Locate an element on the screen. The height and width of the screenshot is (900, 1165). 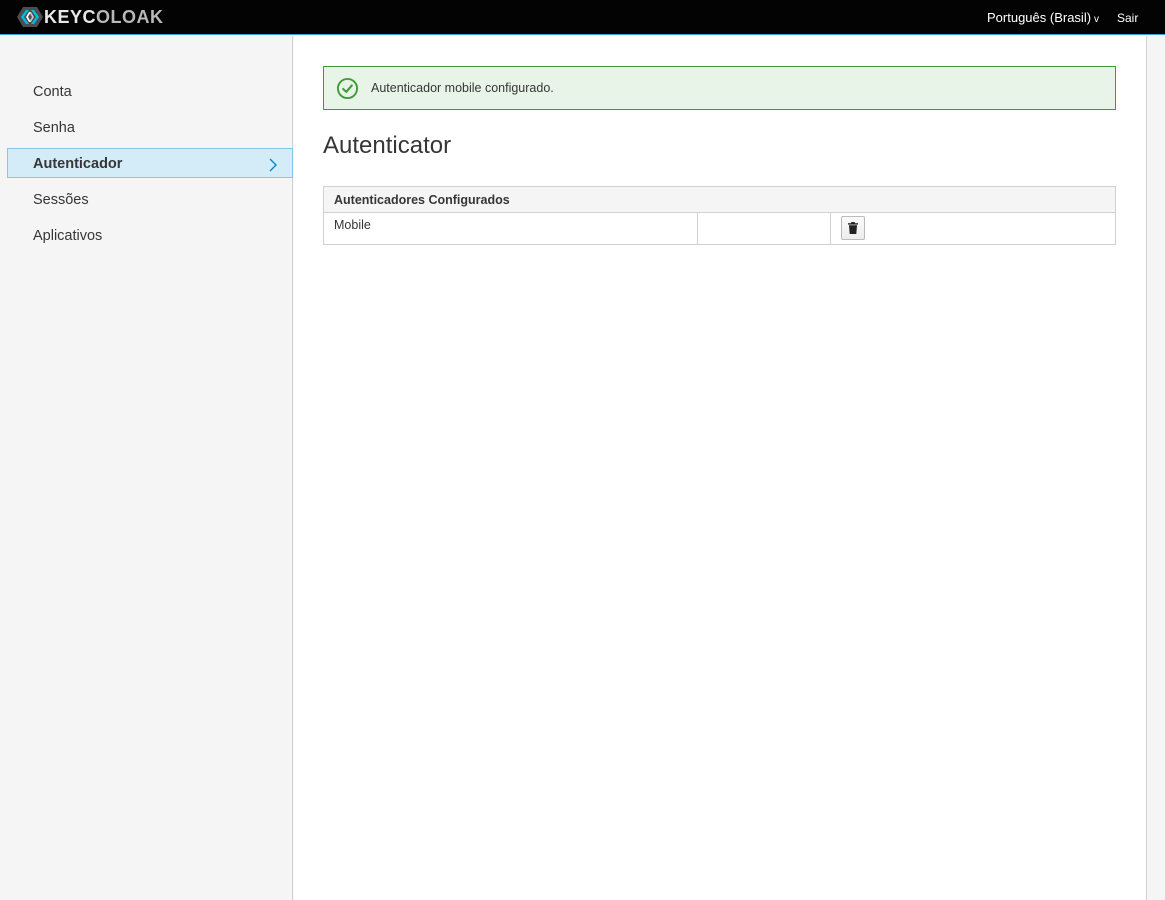
sidebar-item-label: Conta is located at coordinates (52, 92).